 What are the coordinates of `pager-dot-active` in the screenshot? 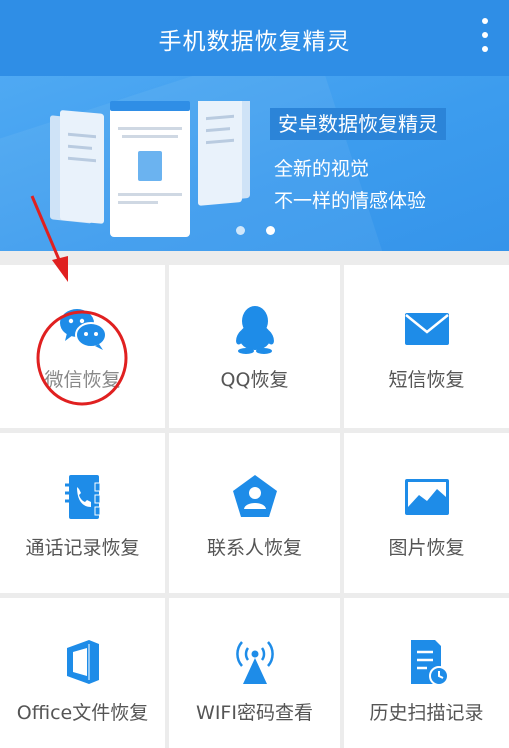 It's located at (270, 230).